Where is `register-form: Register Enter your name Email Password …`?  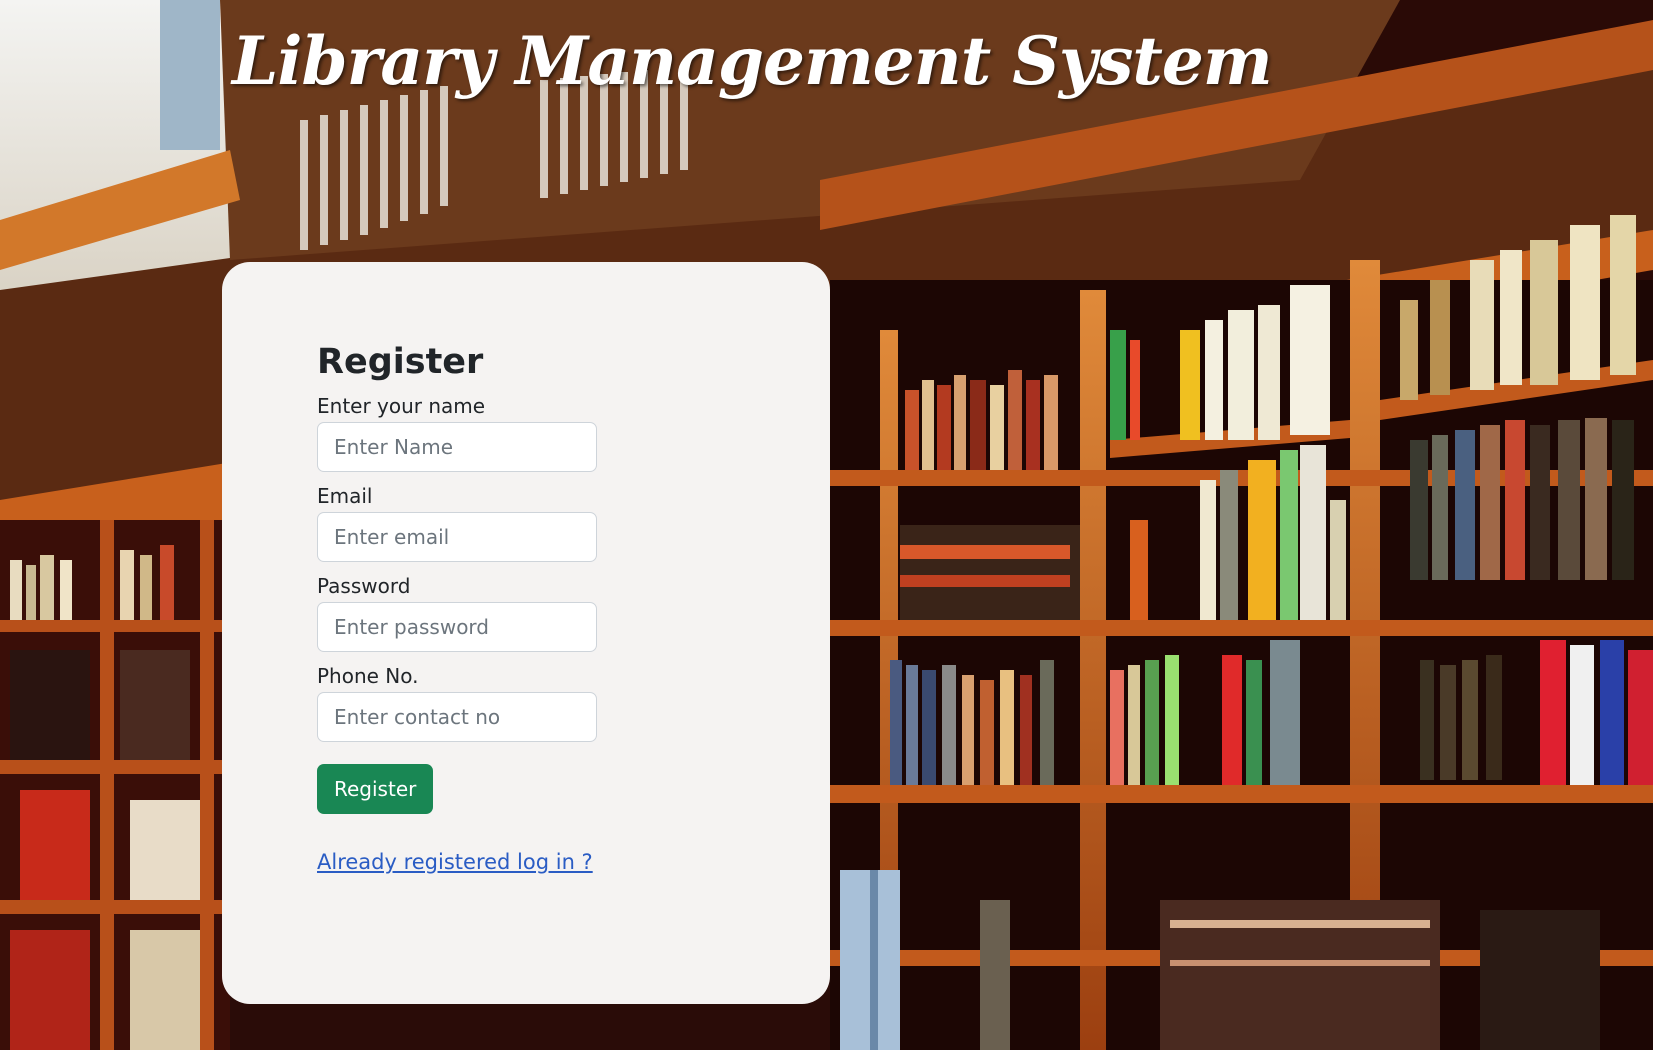 register-form: Register Enter your name Email Password … is located at coordinates (482, 607).